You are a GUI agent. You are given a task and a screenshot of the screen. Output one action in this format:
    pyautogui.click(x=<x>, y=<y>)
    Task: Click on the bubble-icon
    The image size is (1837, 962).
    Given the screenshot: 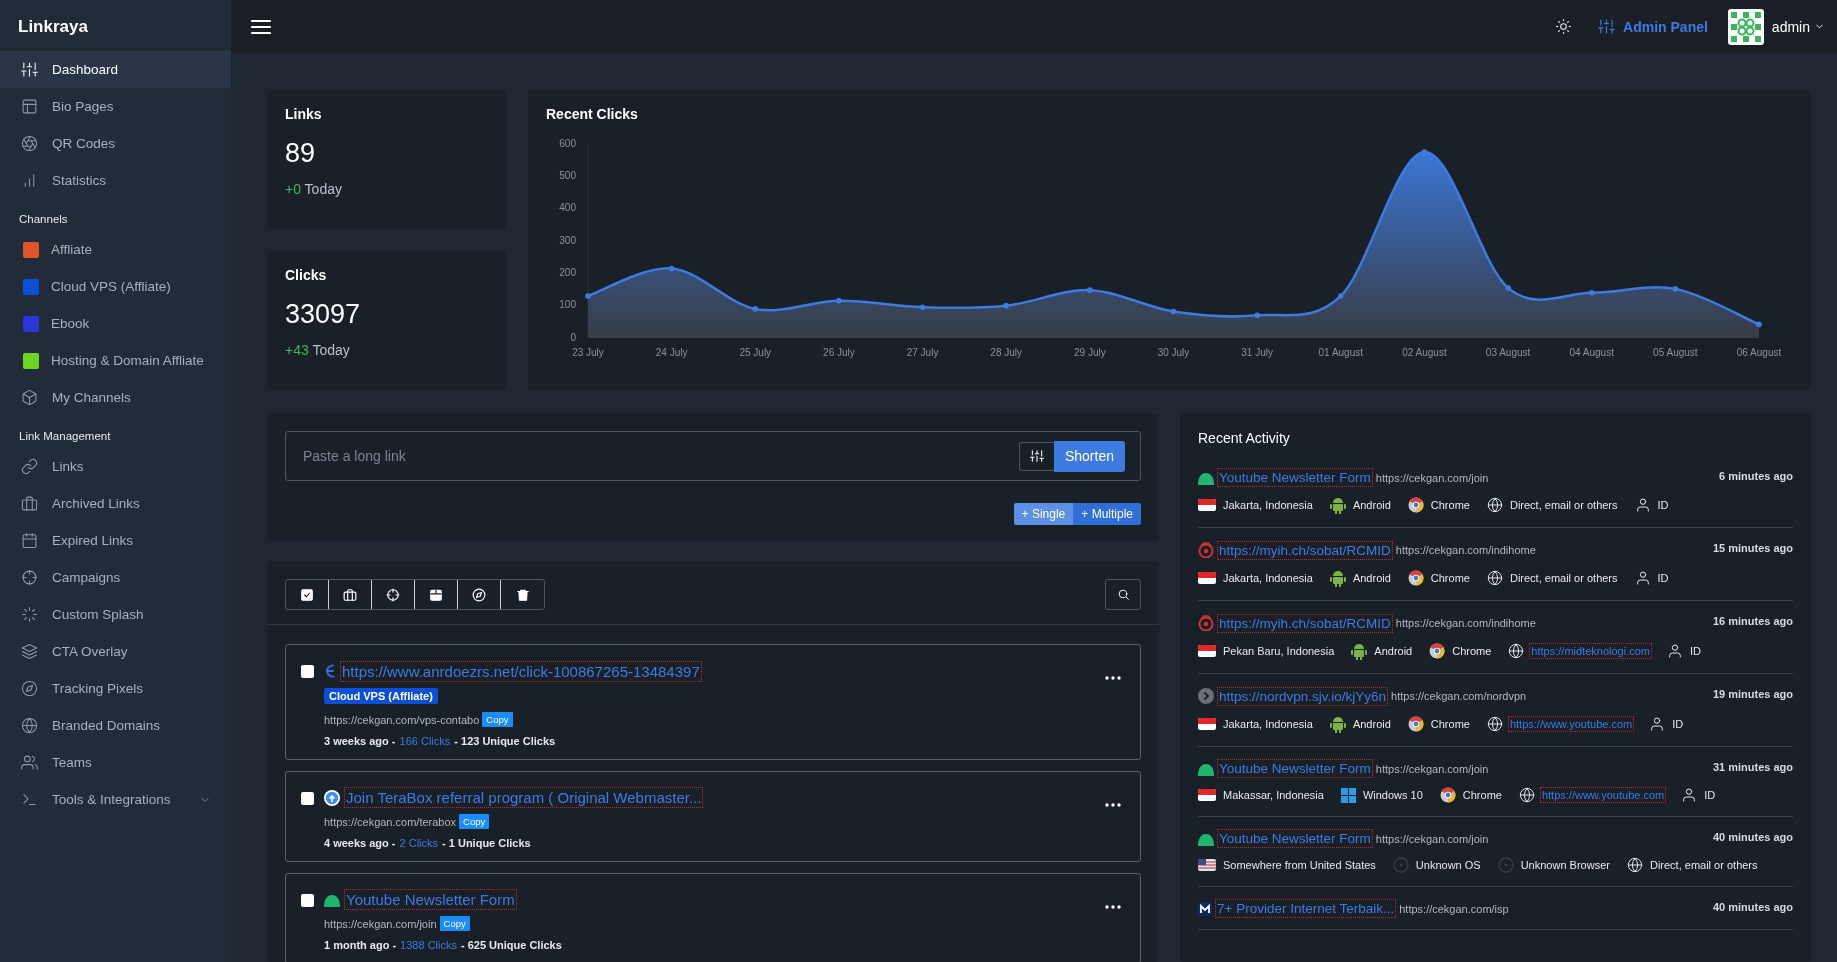 What is the action you would take?
    pyautogui.click(x=1206, y=768)
    